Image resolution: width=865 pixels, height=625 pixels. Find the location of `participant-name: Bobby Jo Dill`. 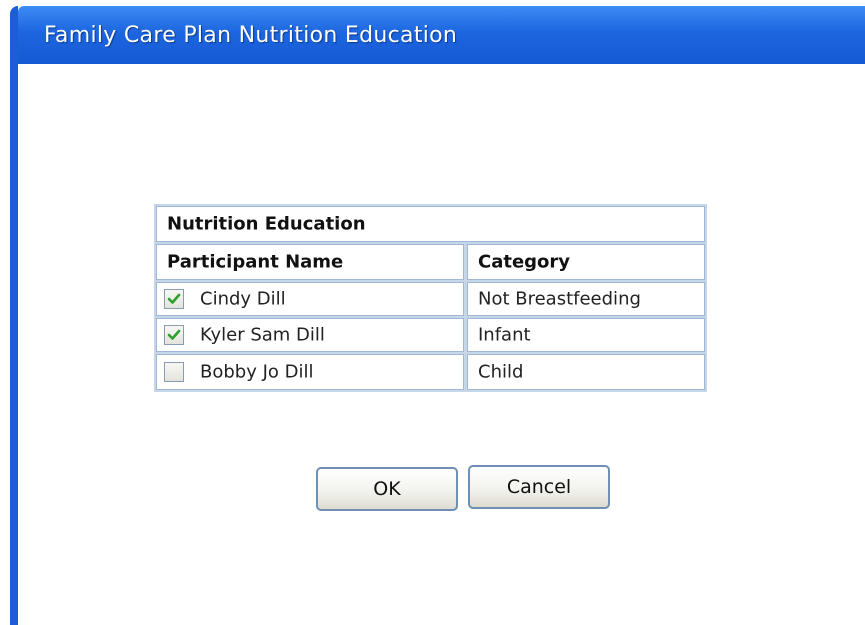

participant-name: Bobby Jo Dill is located at coordinates (257, 372).